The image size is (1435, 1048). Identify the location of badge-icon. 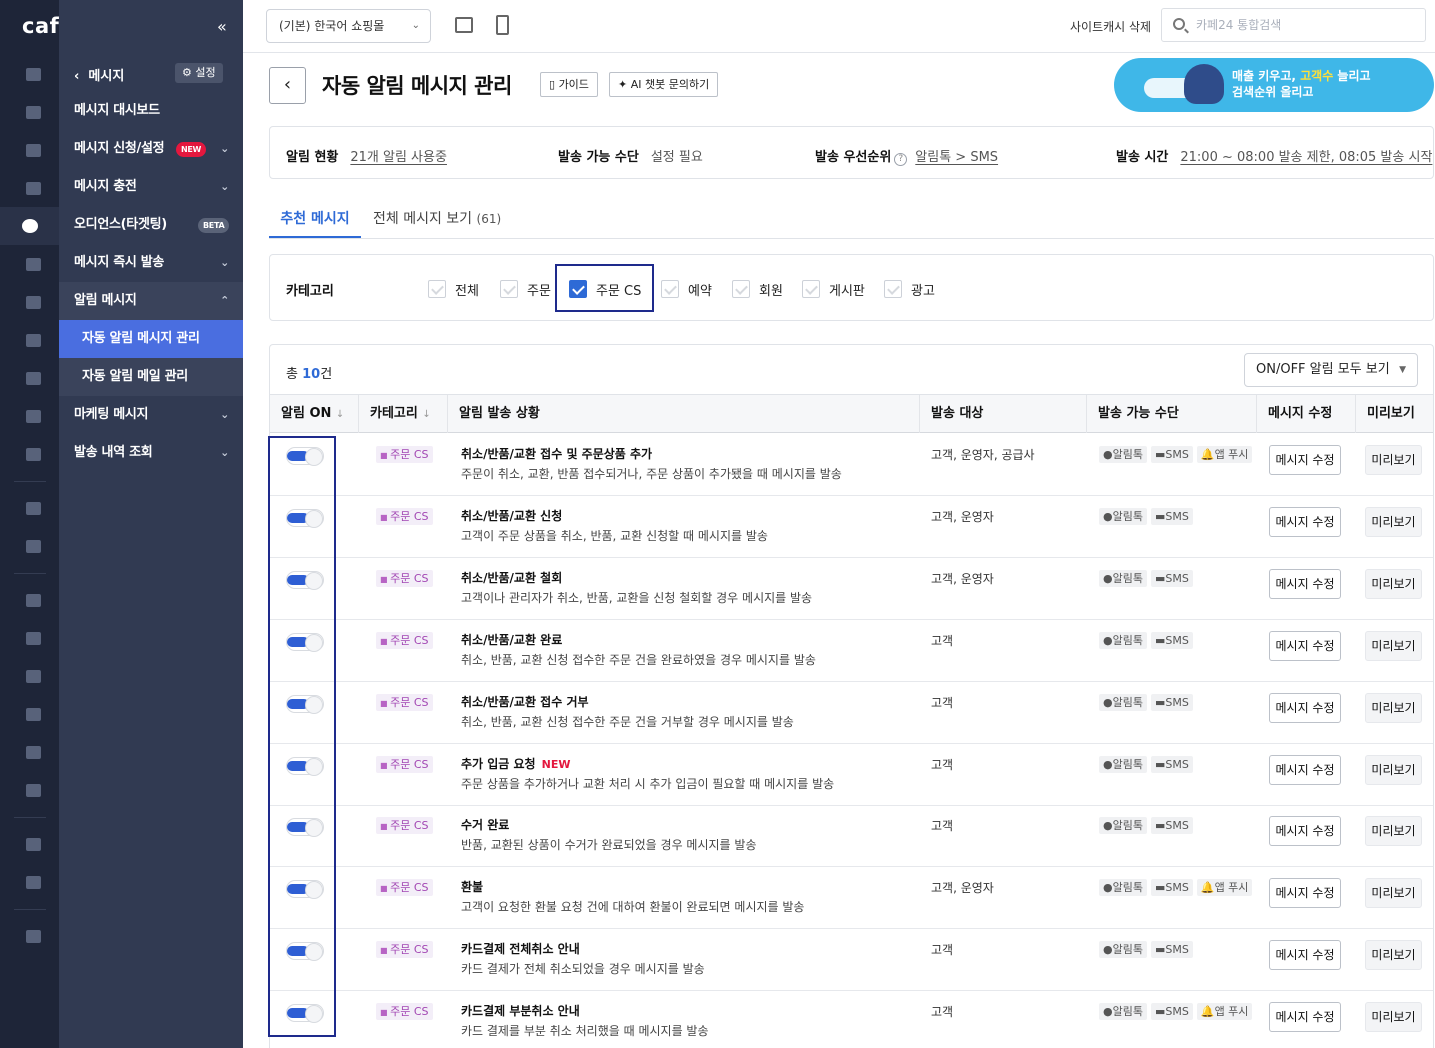
(33, 508).